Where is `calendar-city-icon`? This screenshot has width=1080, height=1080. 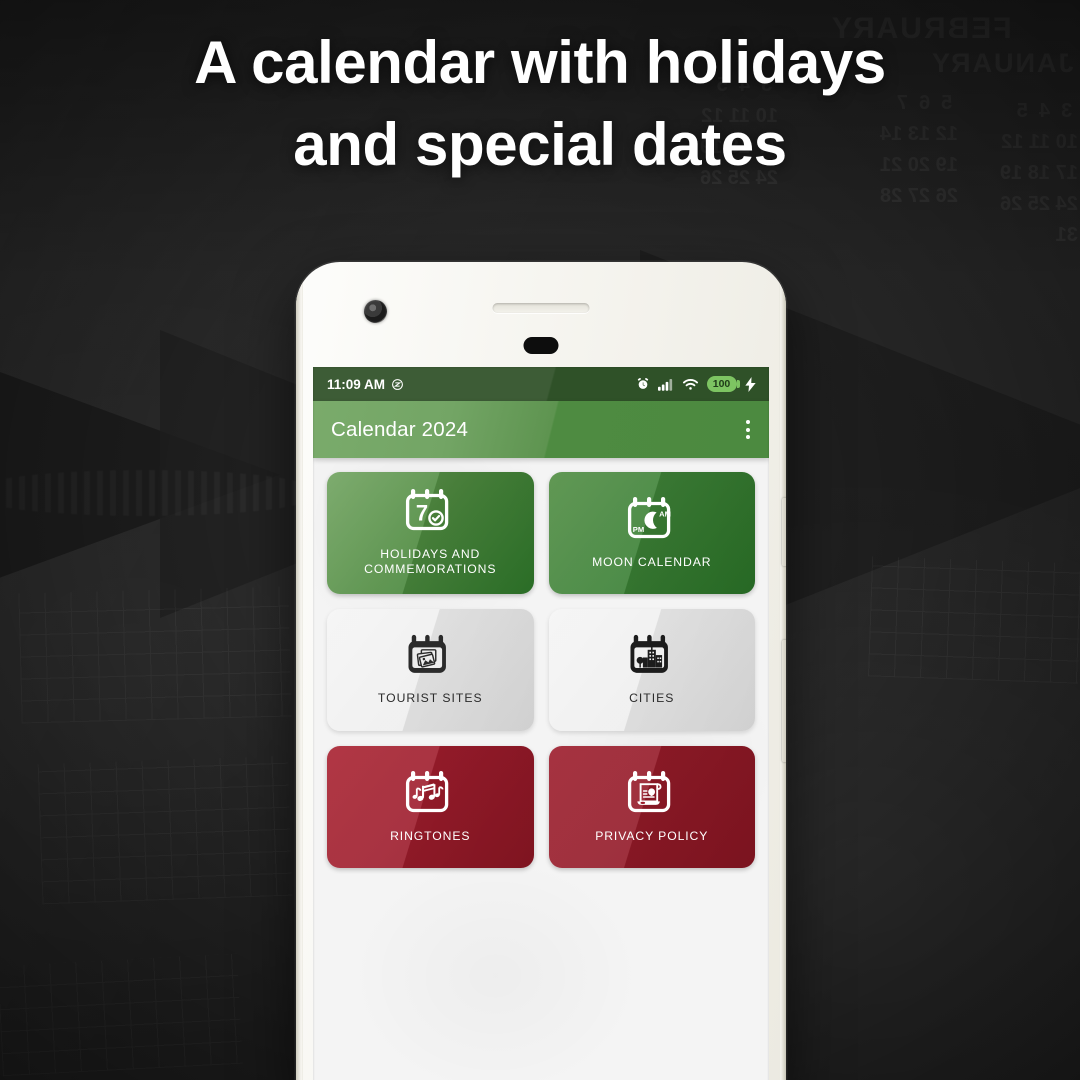
calendar-city-icon is located at coordinates (652, 659).